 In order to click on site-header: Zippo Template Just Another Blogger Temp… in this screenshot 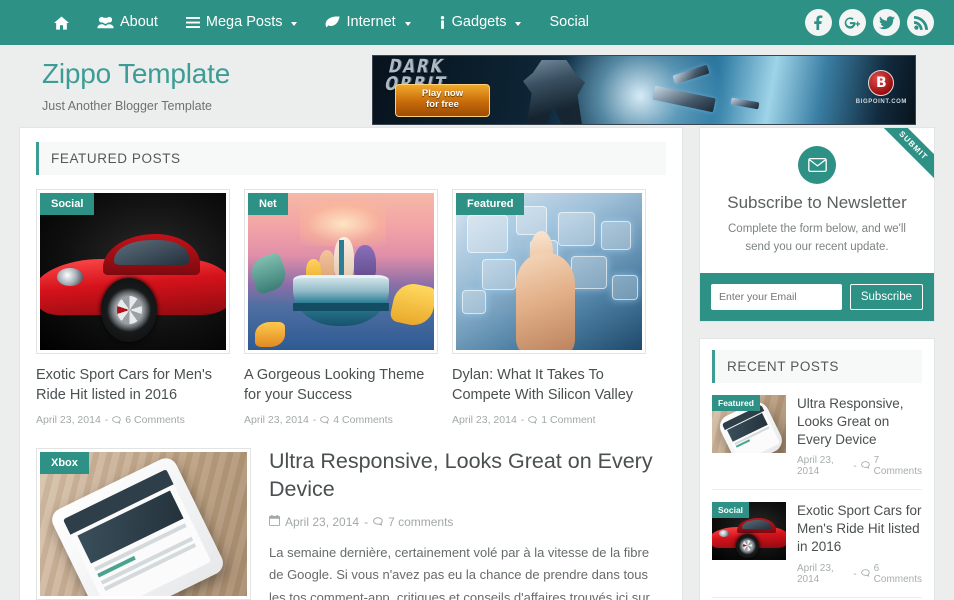, I will do `click(477, 86)`.